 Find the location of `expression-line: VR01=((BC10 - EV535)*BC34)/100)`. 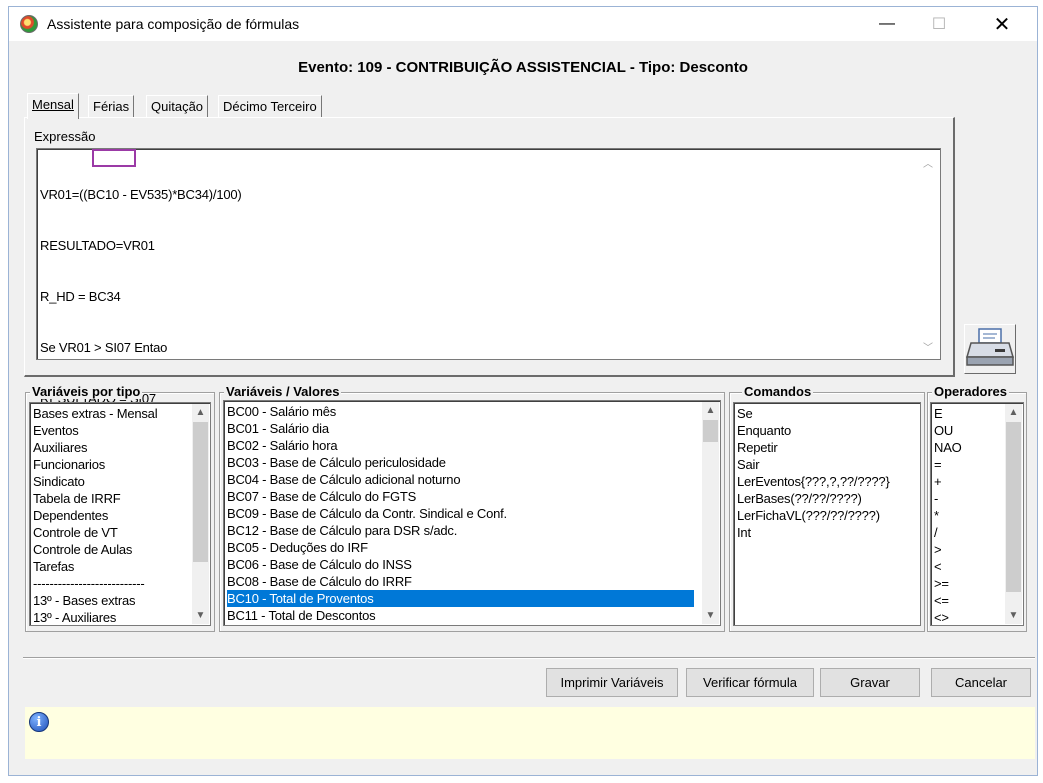

expression-line: VR01=((BC10 - EV535)*BC34)/100) is located at coordinates (141, 194).